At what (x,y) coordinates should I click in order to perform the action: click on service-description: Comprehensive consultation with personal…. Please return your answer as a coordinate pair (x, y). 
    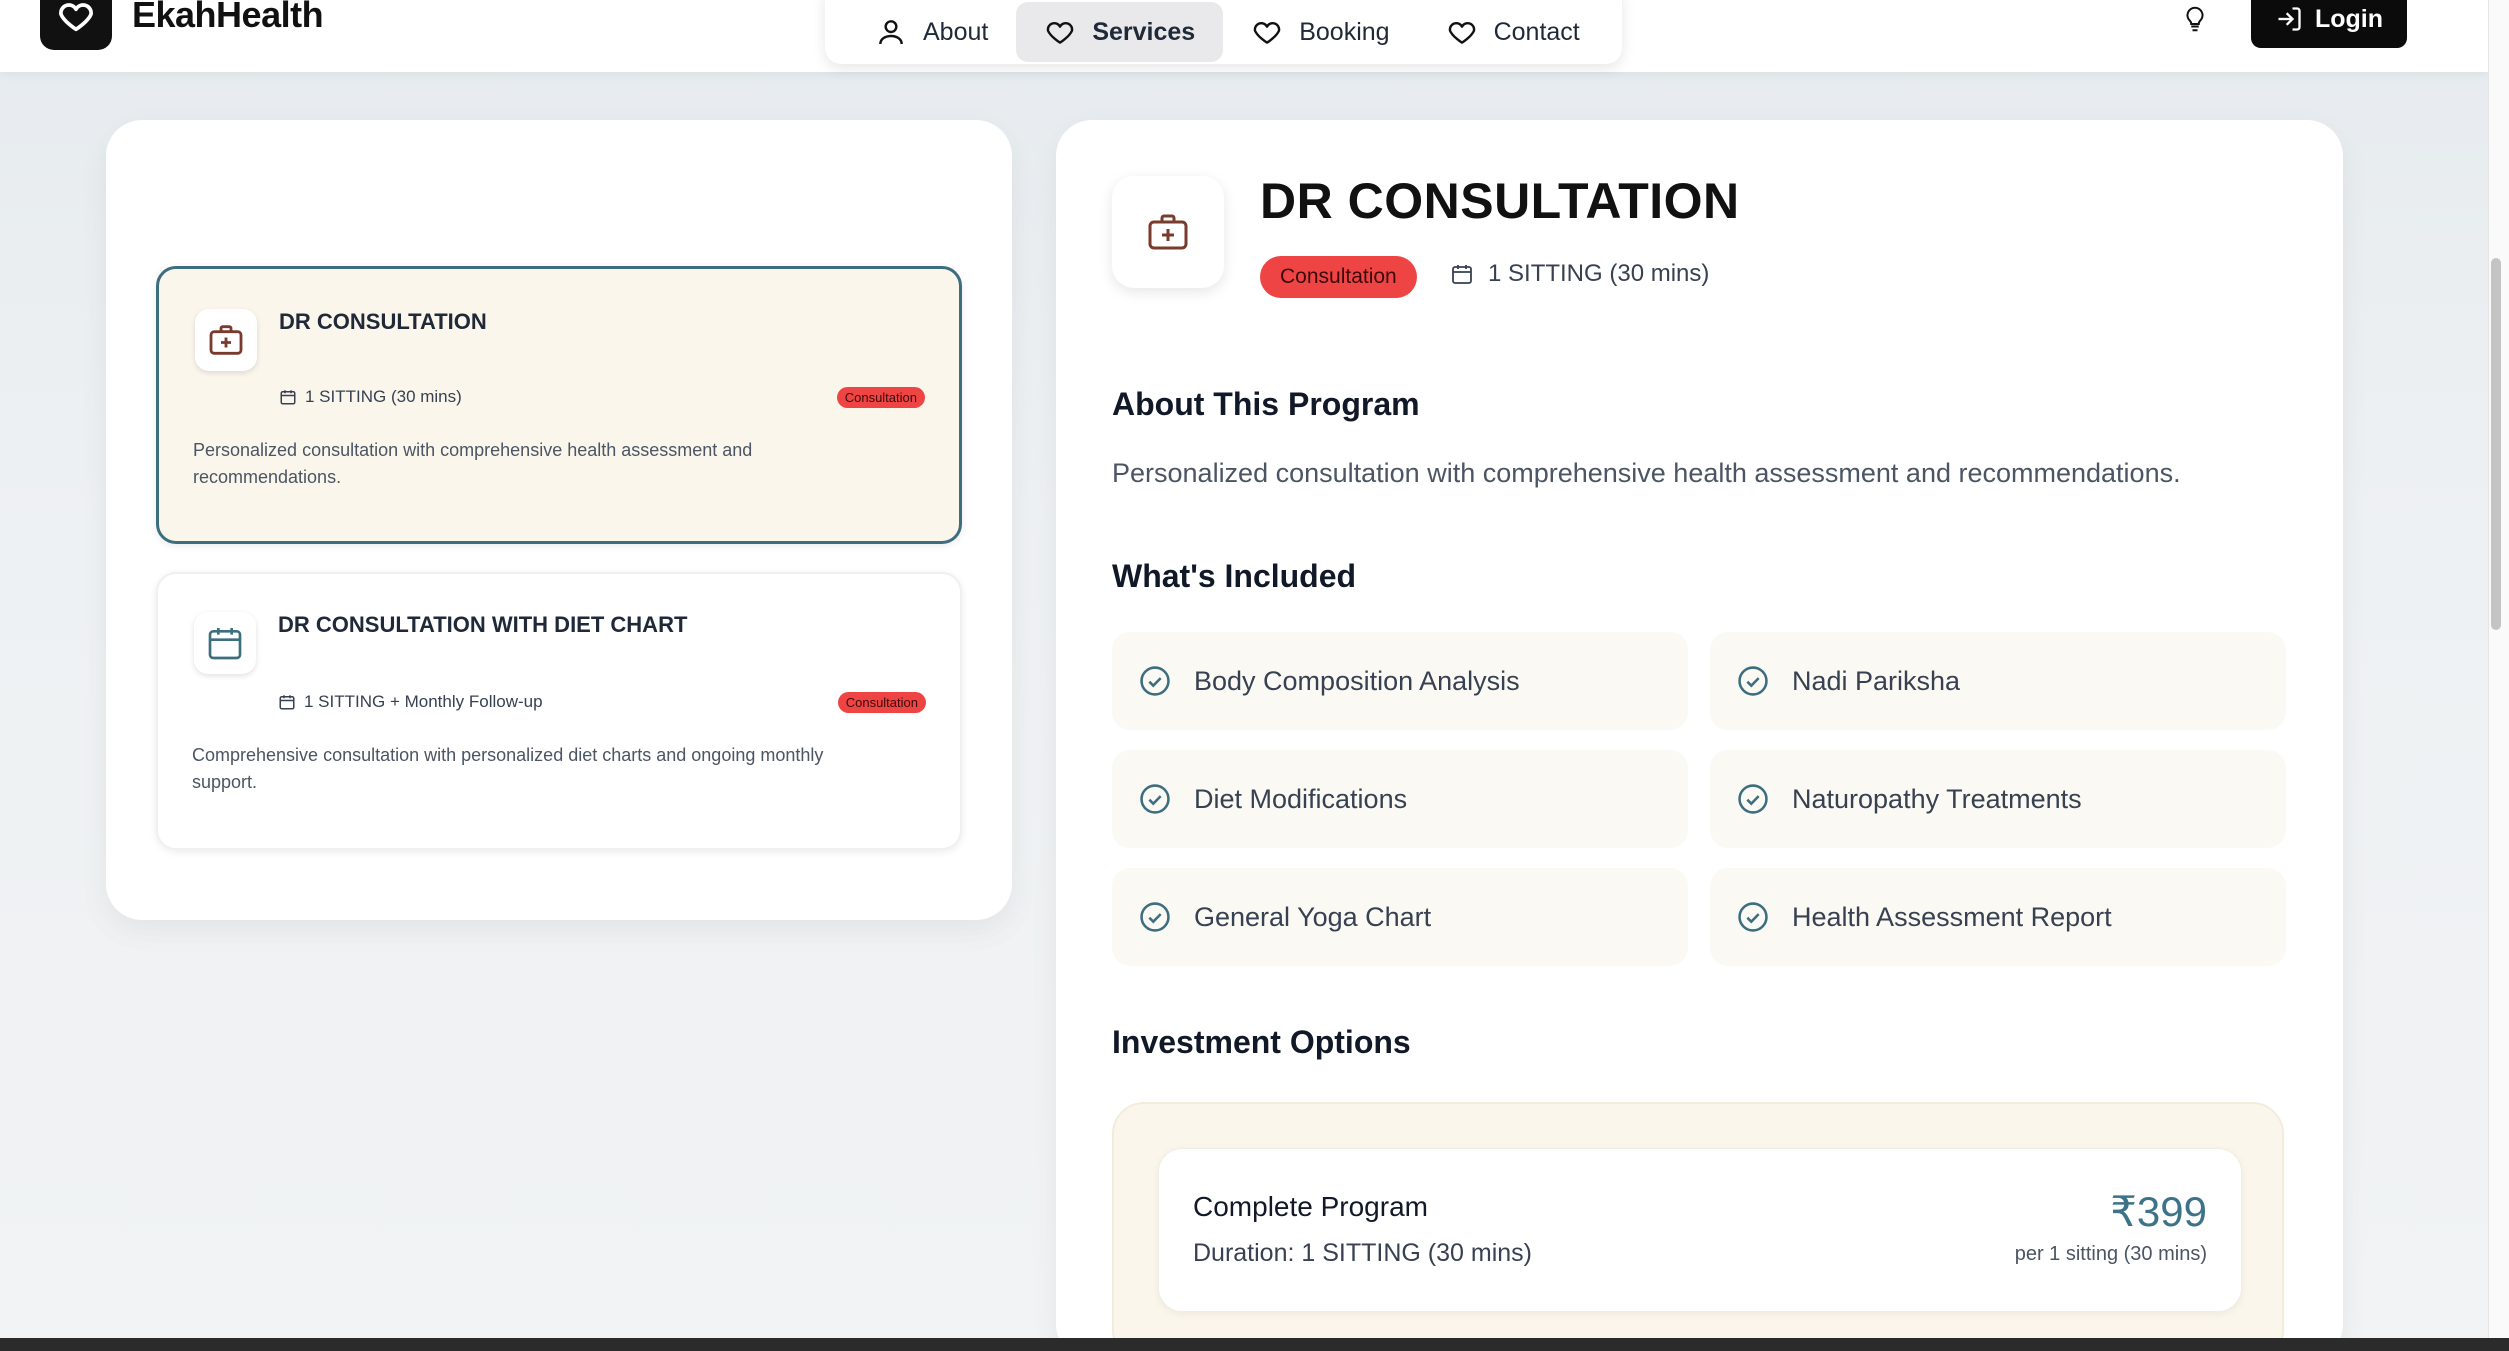
    Looking at the image, I should click on (508, 768).